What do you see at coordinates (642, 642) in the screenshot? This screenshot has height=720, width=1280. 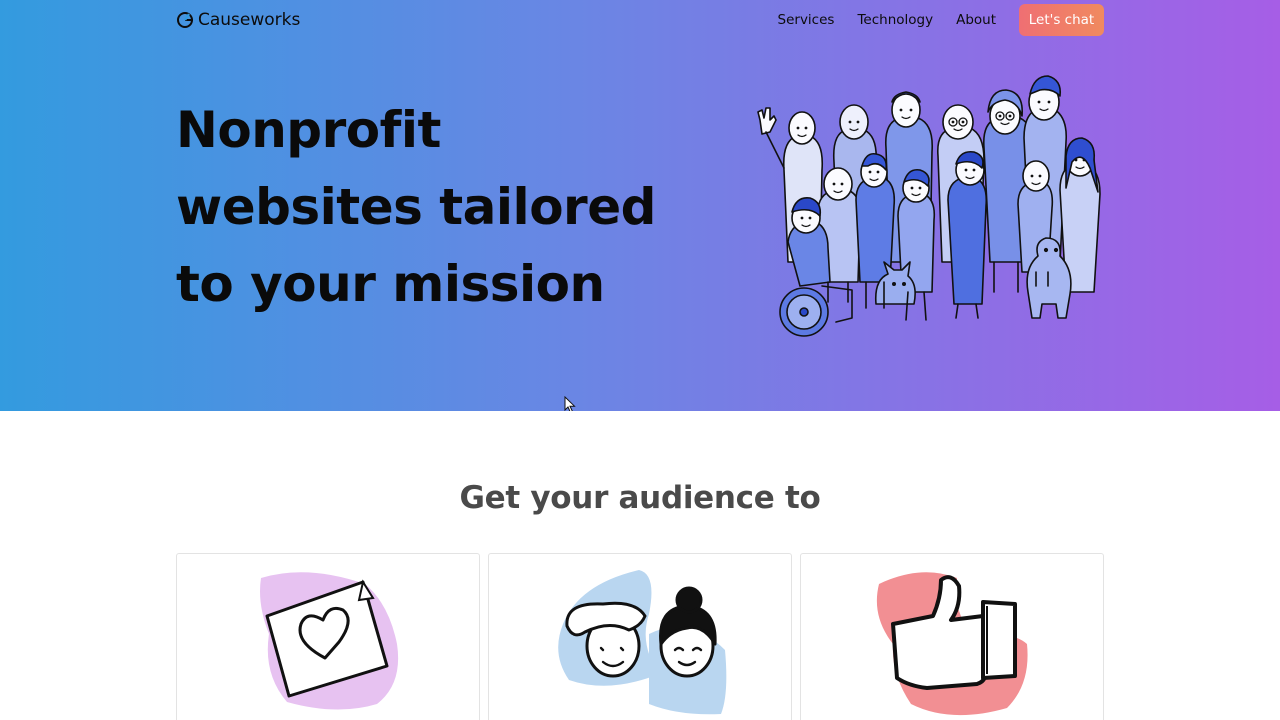 I see `two-faces-icon` at bounding box center [642, 642].